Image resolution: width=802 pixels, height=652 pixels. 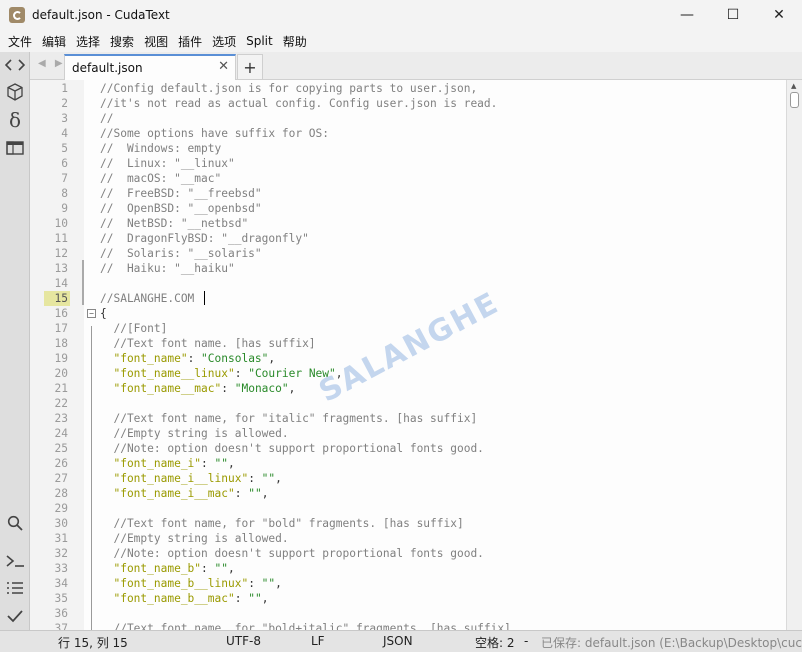 What do you see at coordinates (150, 67) in the screenshot?
I see `tab-default-json: default.json ✕` at bounding box center [150, 67].